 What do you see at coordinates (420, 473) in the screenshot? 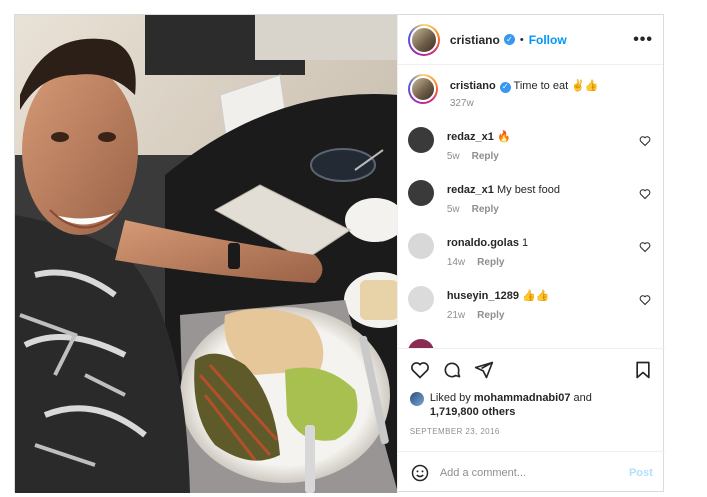
I see `emoji-icon` at bounding box center [420, 473].